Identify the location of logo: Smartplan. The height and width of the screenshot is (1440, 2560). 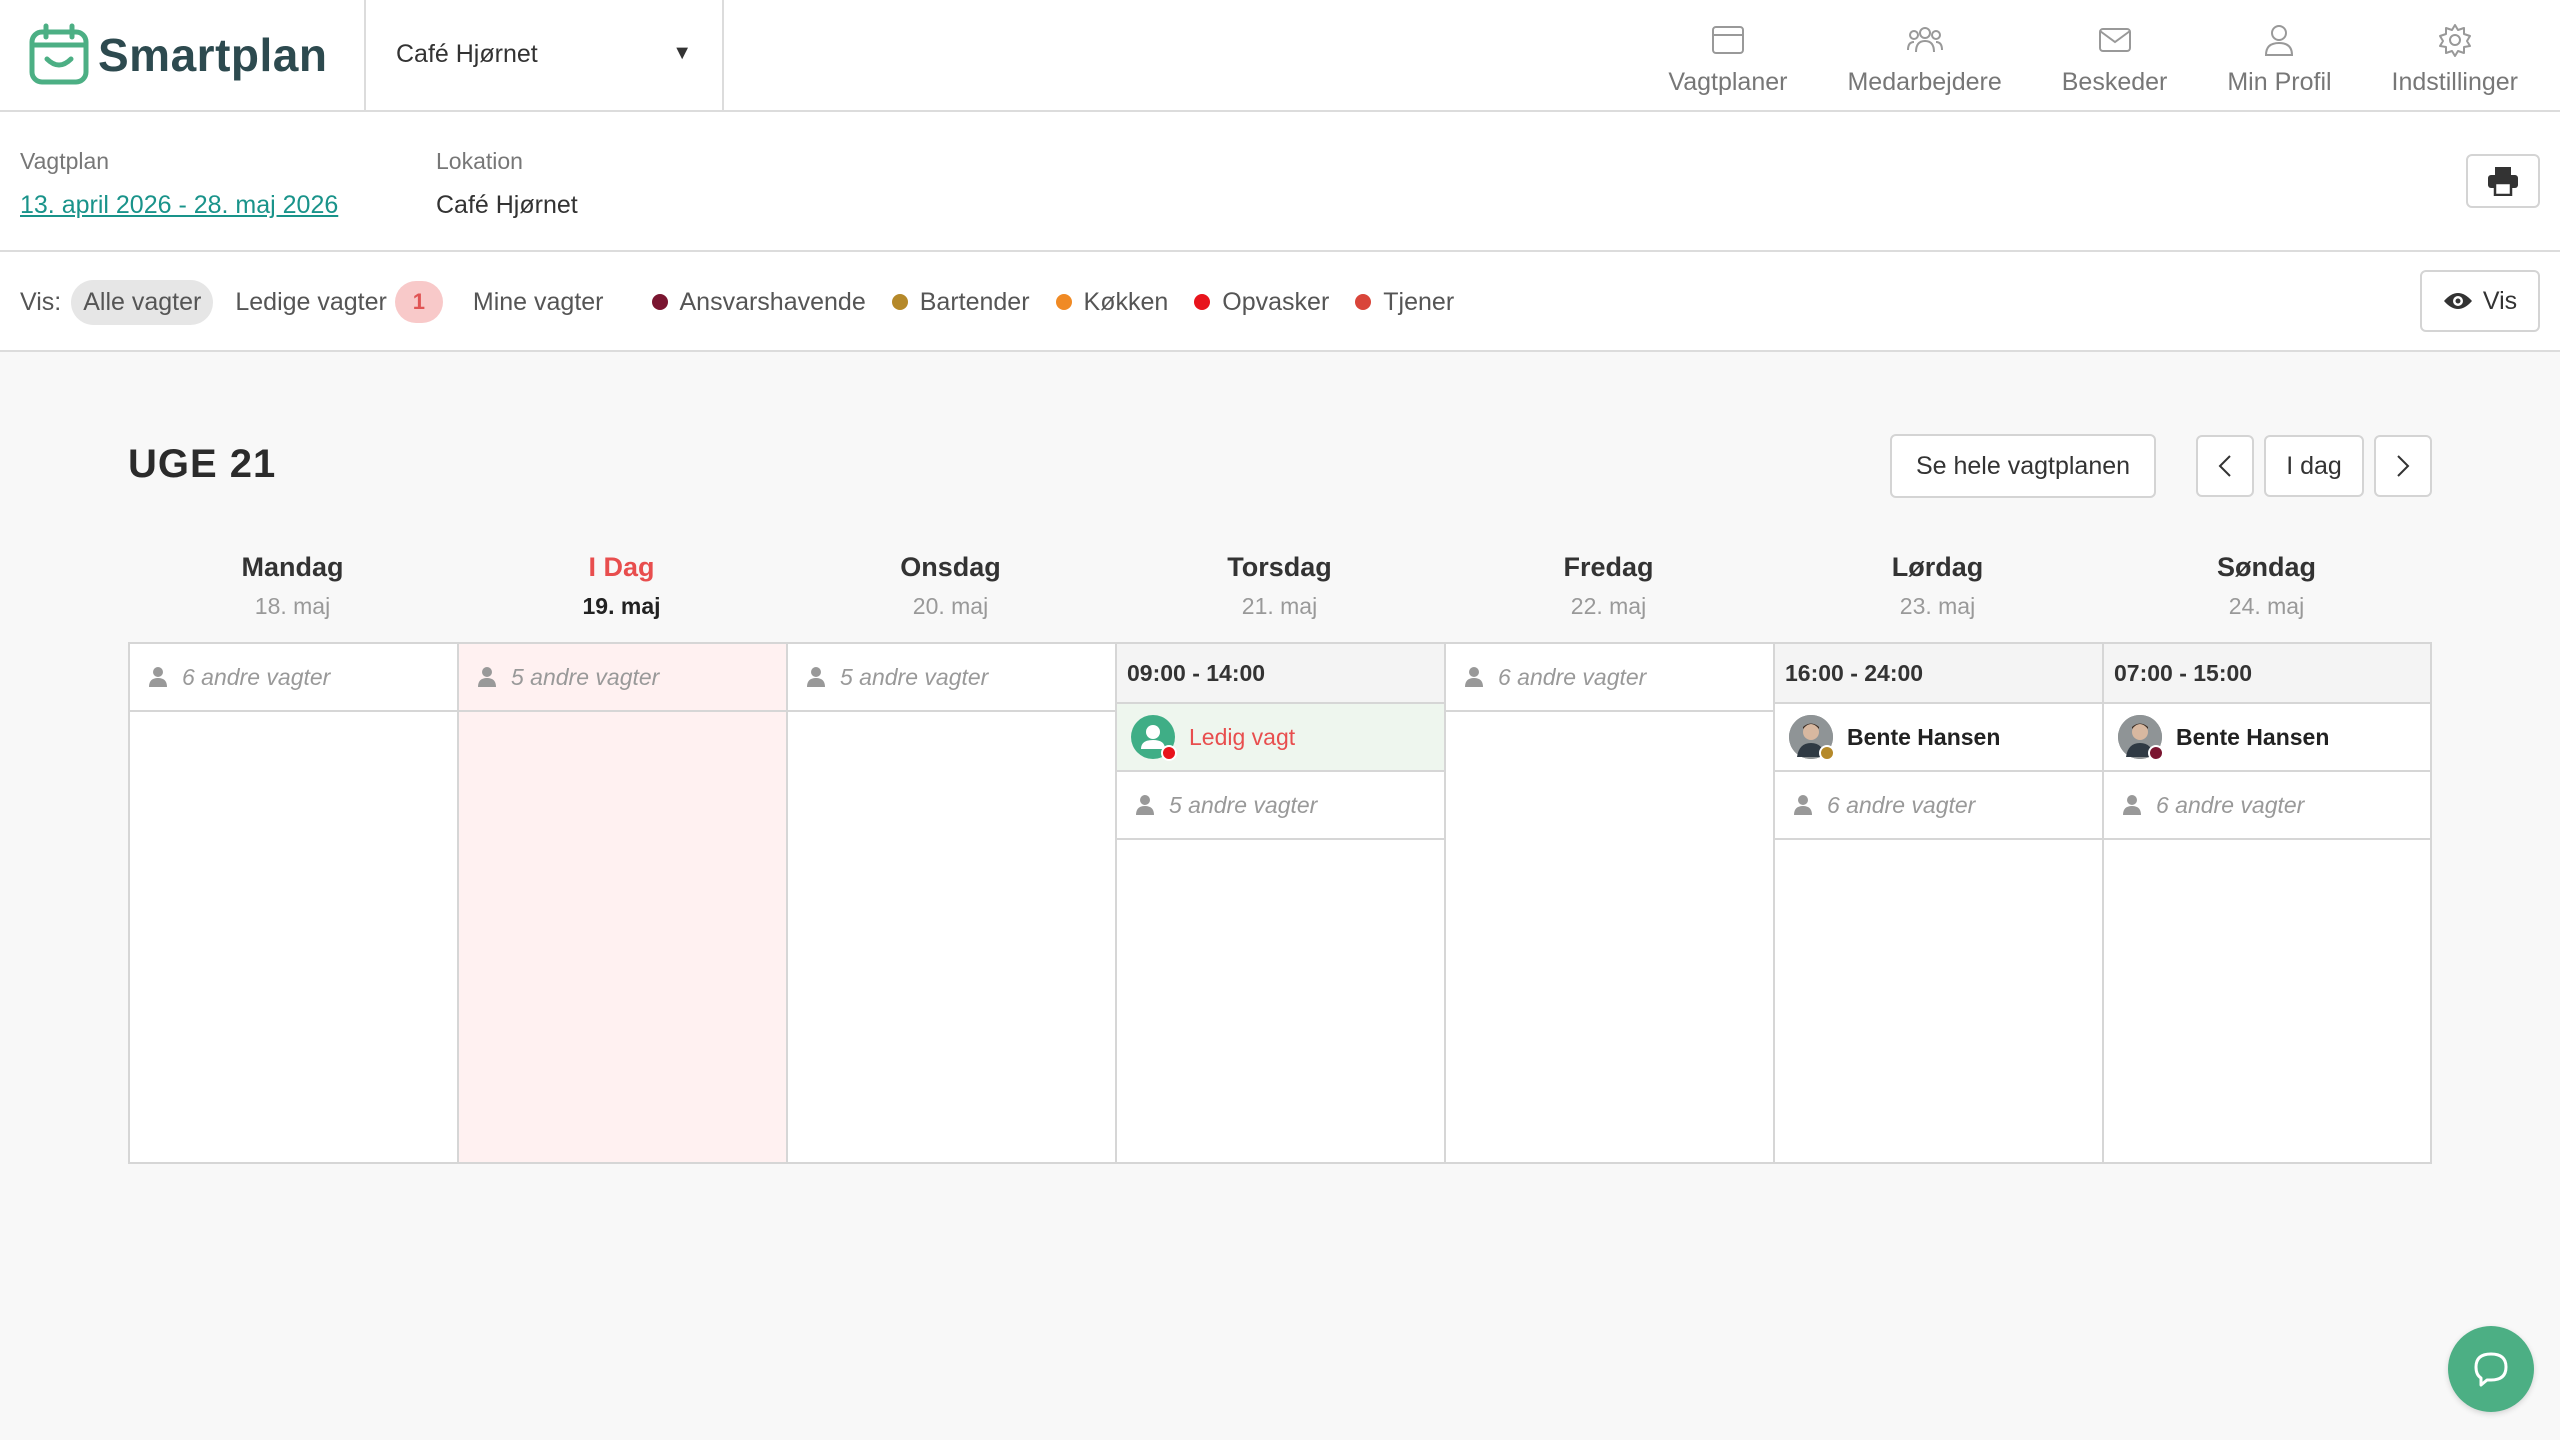
(177, 55).